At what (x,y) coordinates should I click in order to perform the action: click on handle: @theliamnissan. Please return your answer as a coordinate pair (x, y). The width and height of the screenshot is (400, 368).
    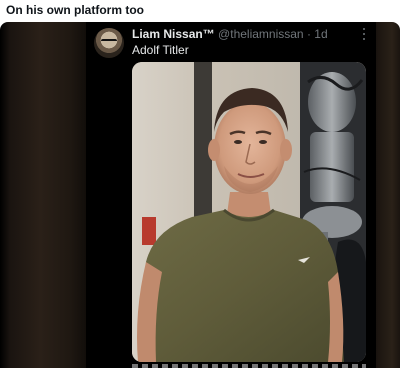
    Looking at the image, I should click on (261, 34).